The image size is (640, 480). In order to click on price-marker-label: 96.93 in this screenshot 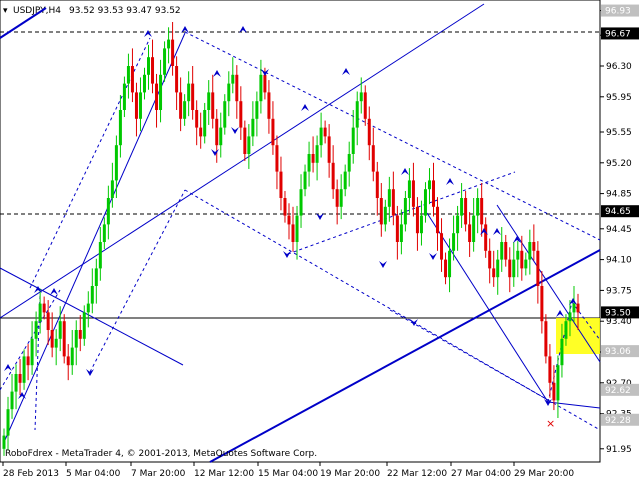, I will do `click(618, 12)`.